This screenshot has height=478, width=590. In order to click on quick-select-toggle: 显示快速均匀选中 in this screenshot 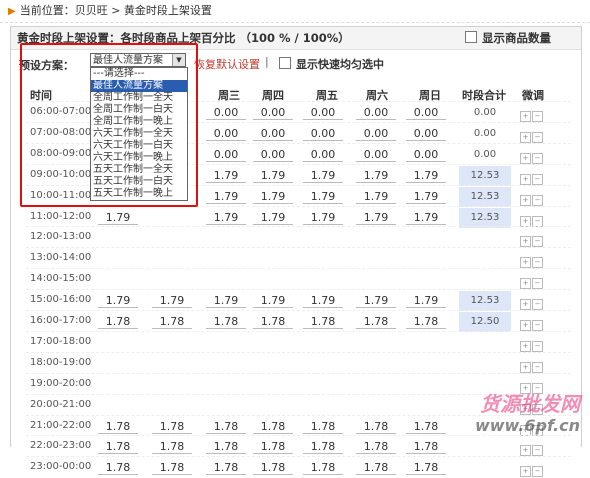, I will do `click(331, 64)`.